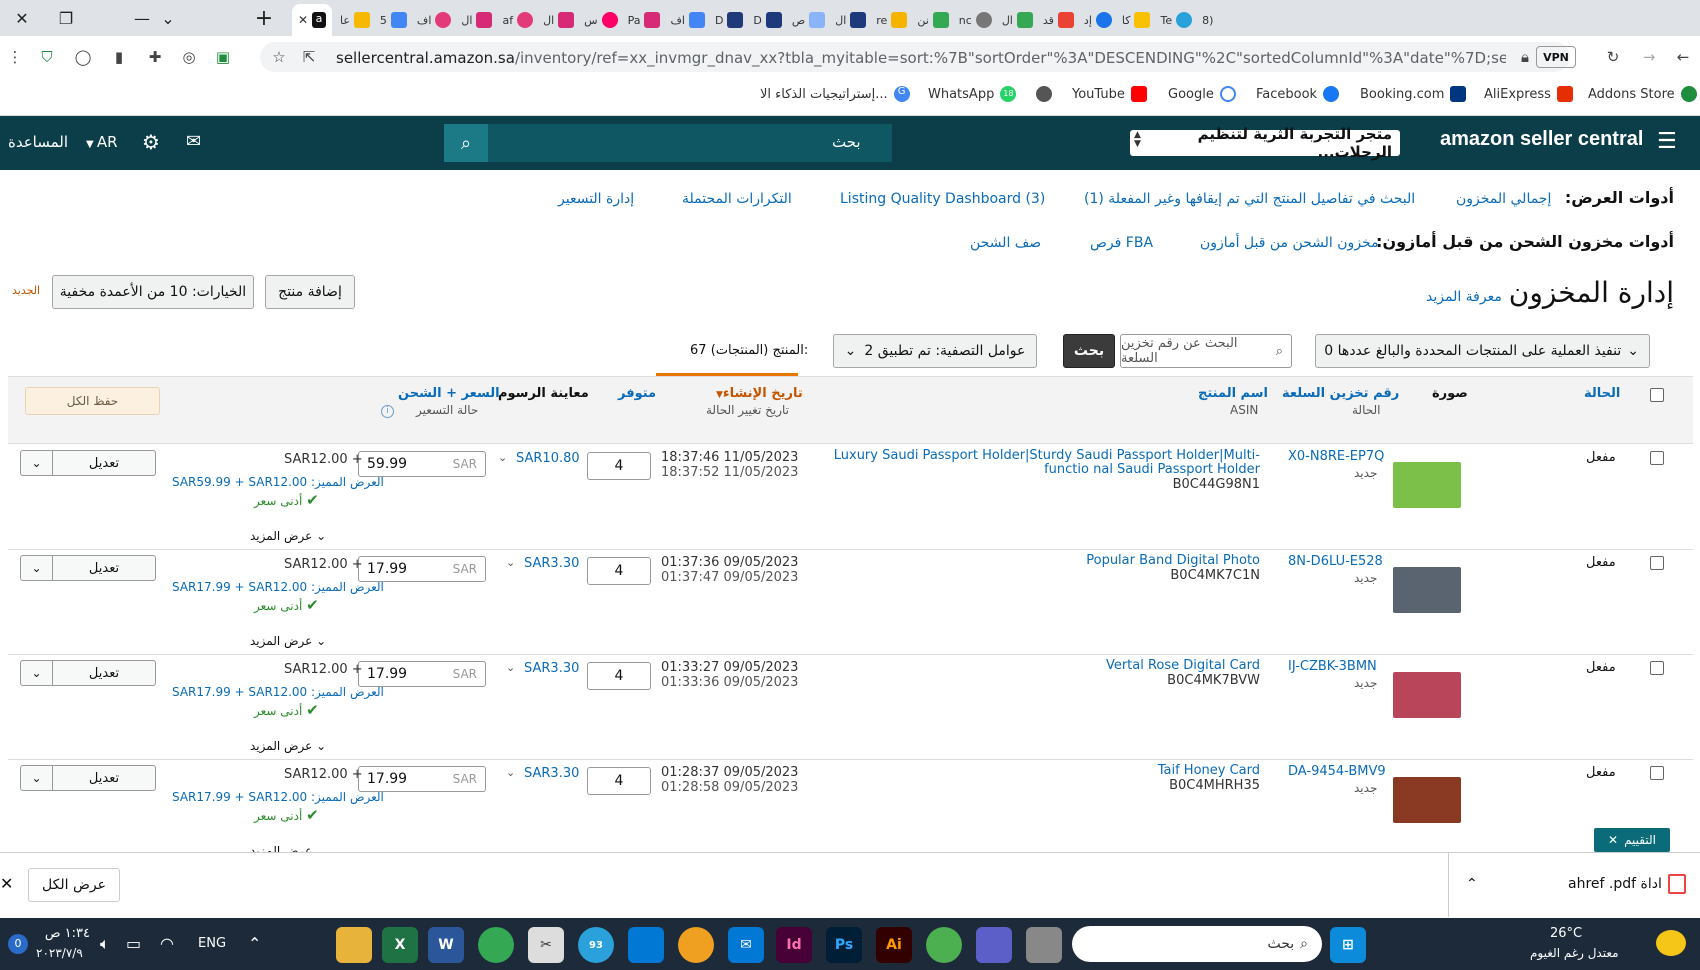 The height and width of the screenshot is (970, 1700). I want to click on bookmark-item, so click(1044, 94).